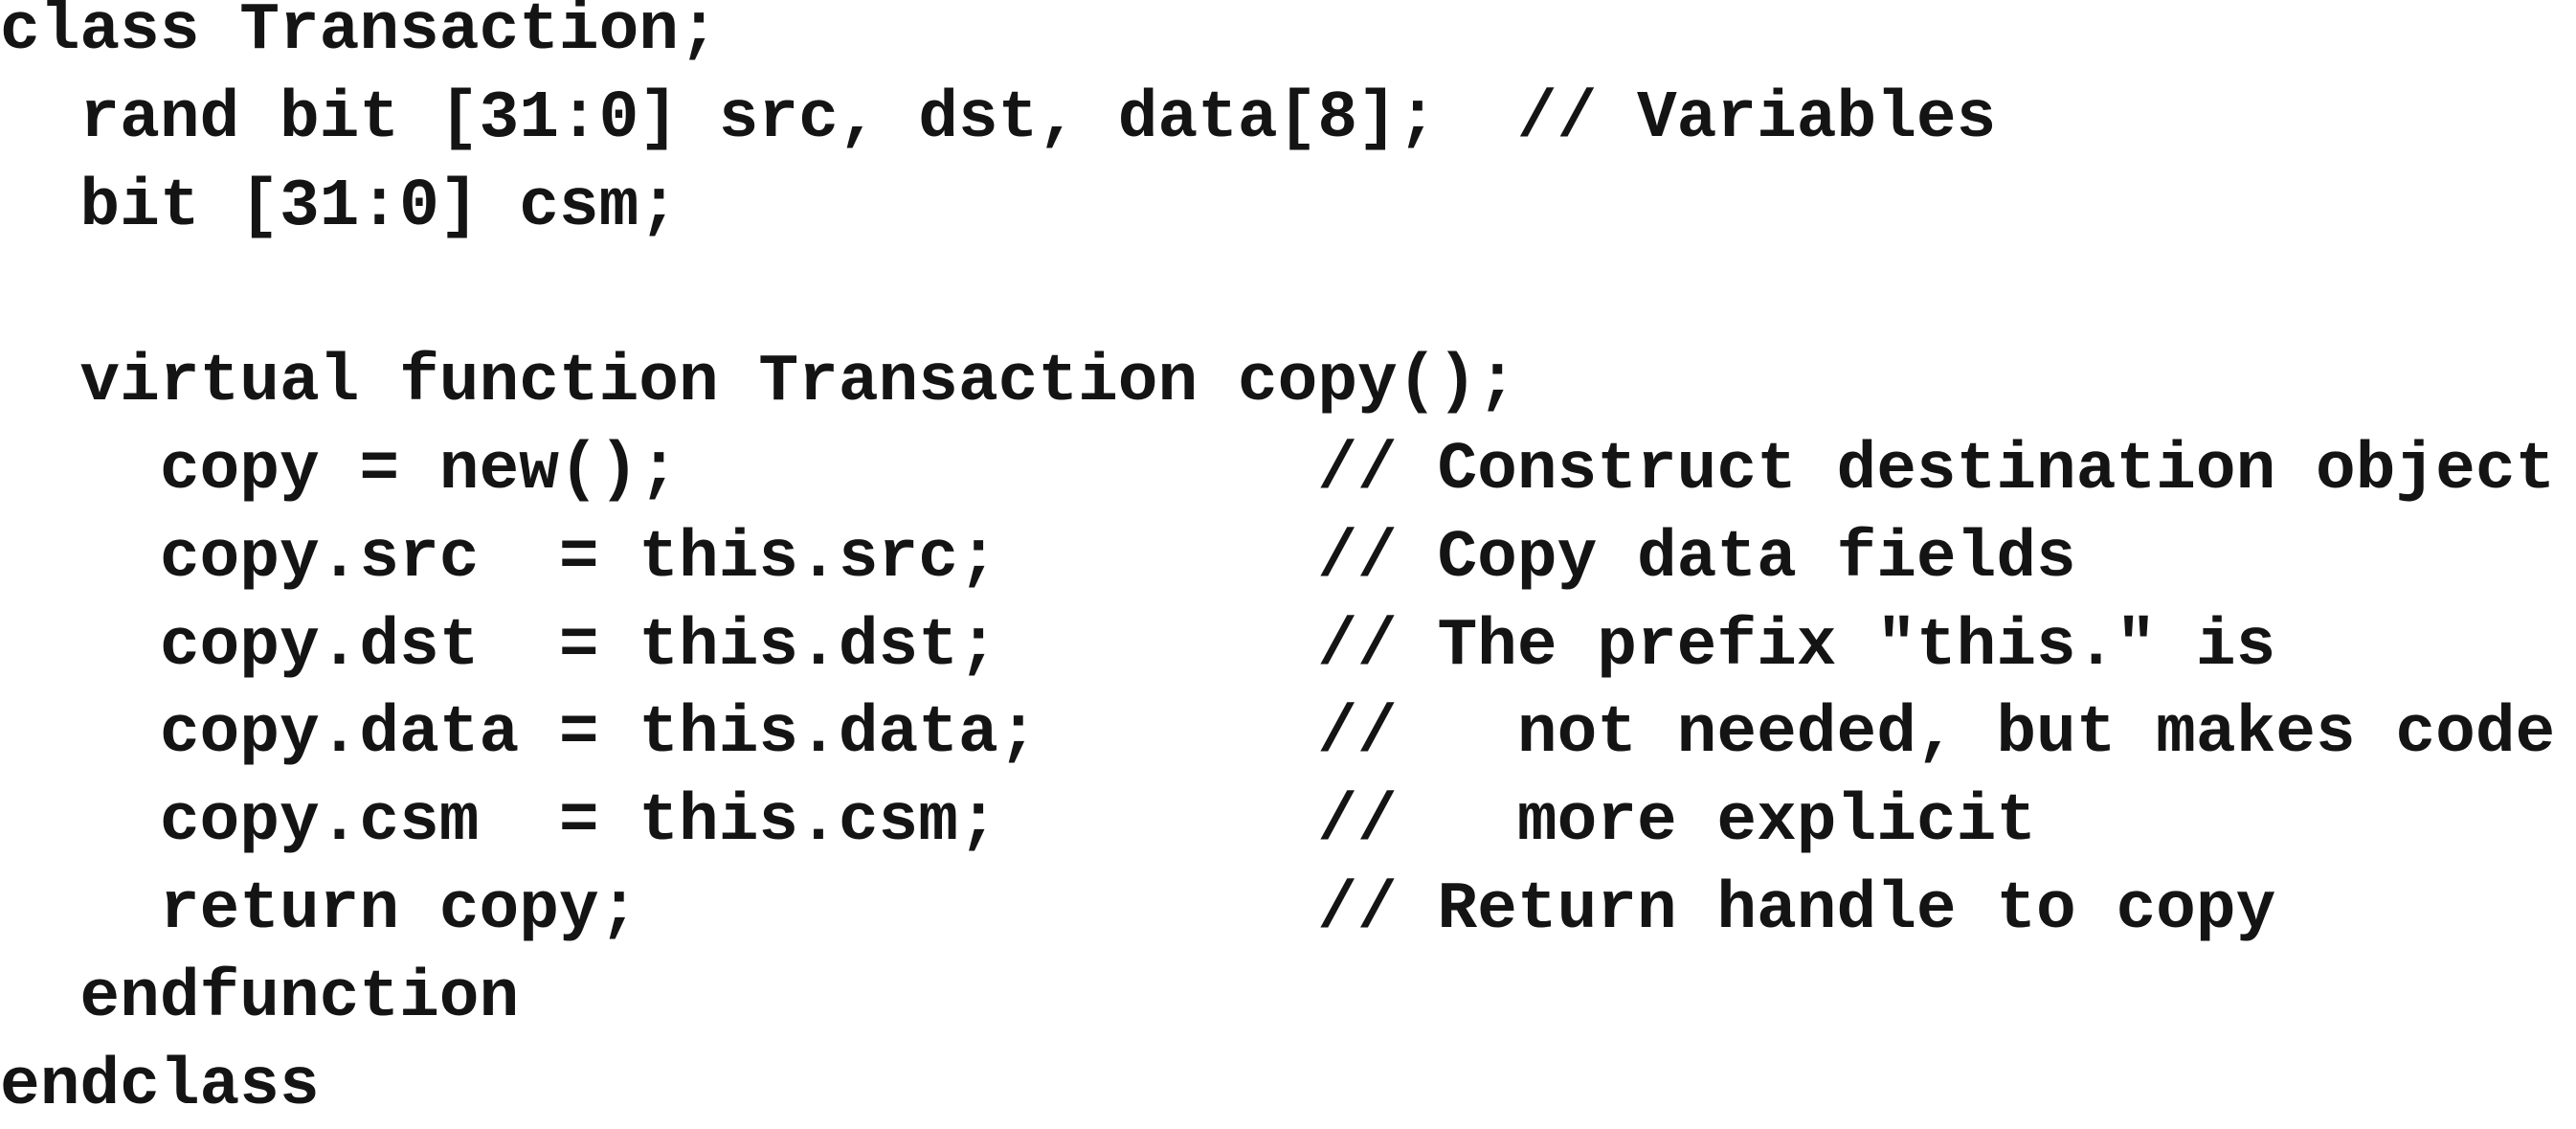  Describe the element at coordinates (1038, 557) in the screenshot. I see `code-line: copy.src = this.src; // Copy data fields` at that location.